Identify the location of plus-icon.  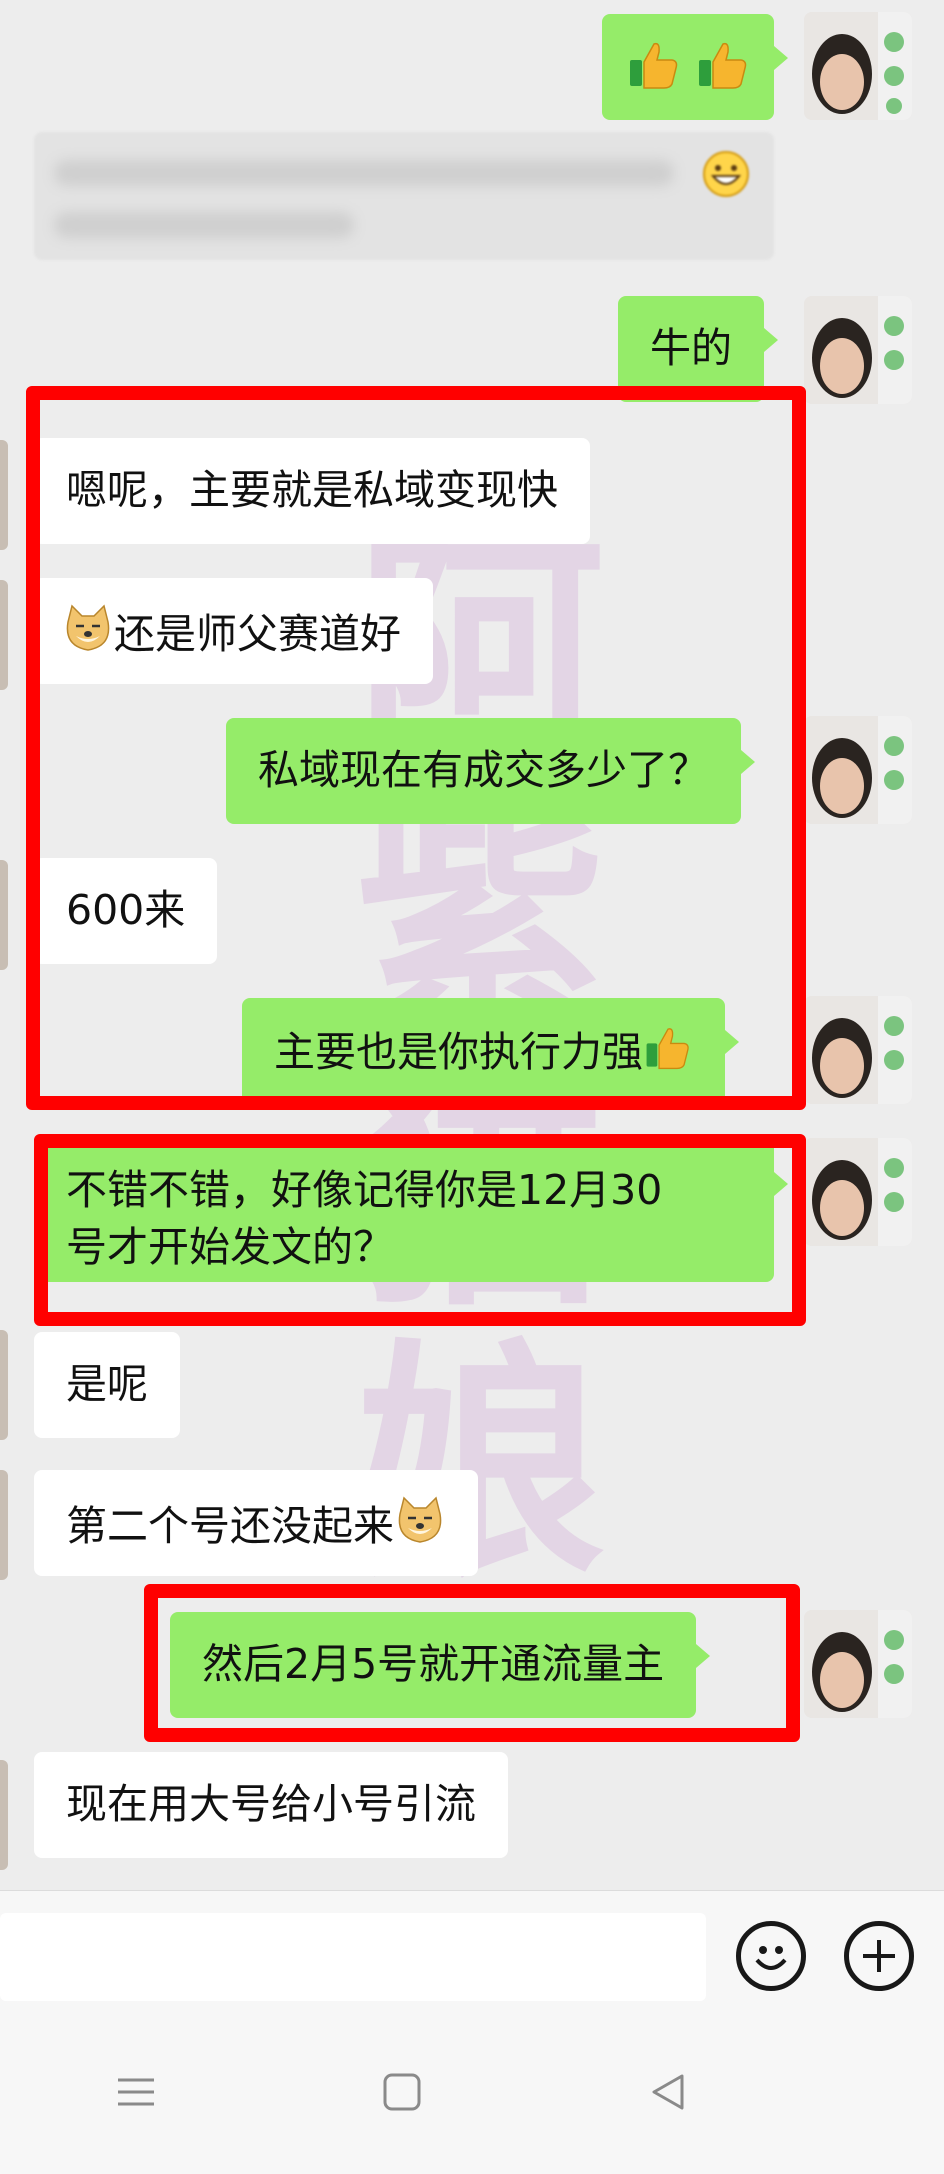
(879, 1956).